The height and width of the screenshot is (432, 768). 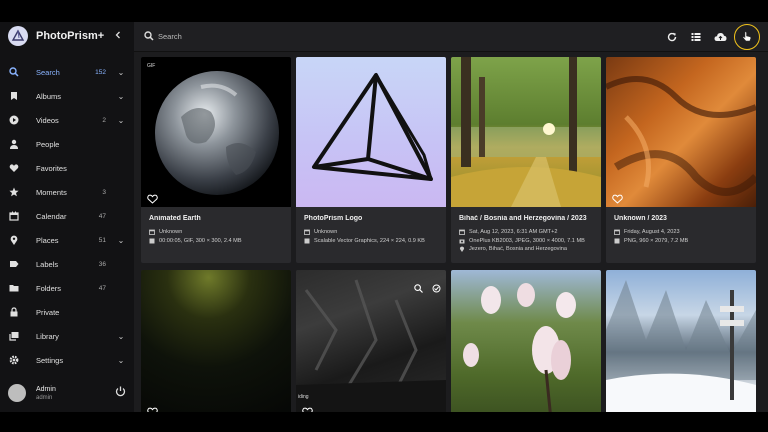 I want to click on user-account: Admin admin, so click(x=67, y=393).